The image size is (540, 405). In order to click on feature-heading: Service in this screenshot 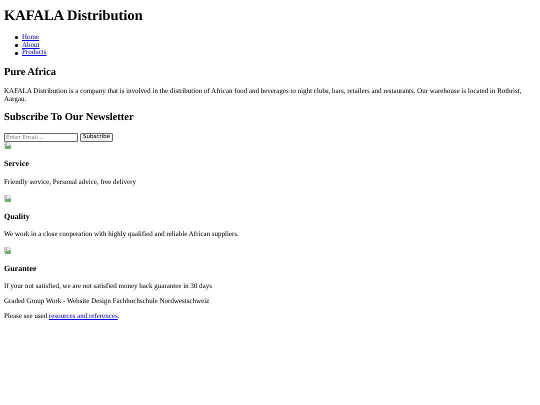, I will do `click(16, 164)`.